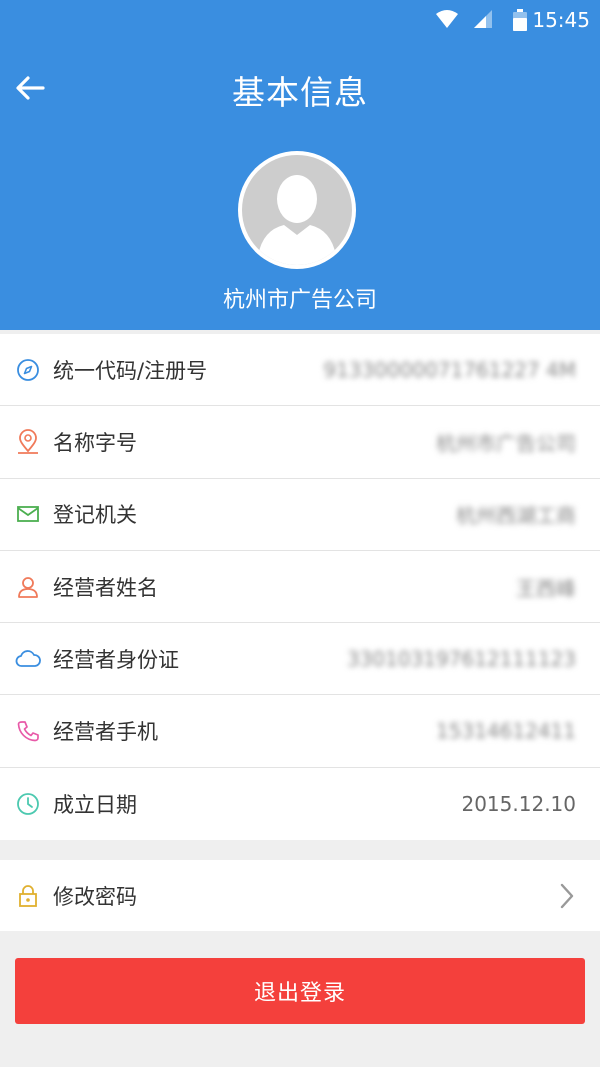  I want to click on change-password-label: 修改密码, so click(95, 896).